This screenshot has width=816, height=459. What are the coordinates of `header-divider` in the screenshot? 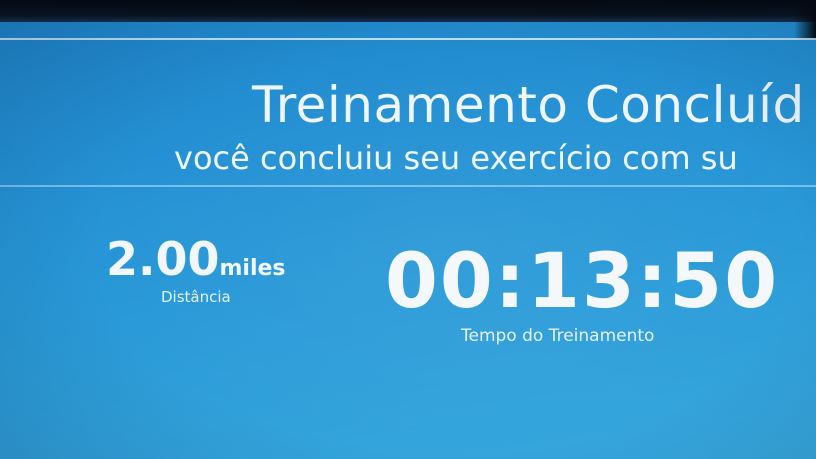 It's located at (408, 39).